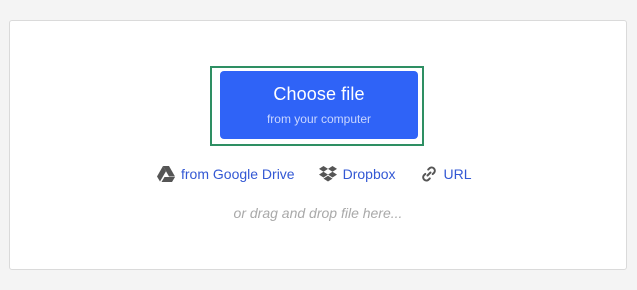  I want to click on dropbox-link: Dropbox, so click(357, 174).